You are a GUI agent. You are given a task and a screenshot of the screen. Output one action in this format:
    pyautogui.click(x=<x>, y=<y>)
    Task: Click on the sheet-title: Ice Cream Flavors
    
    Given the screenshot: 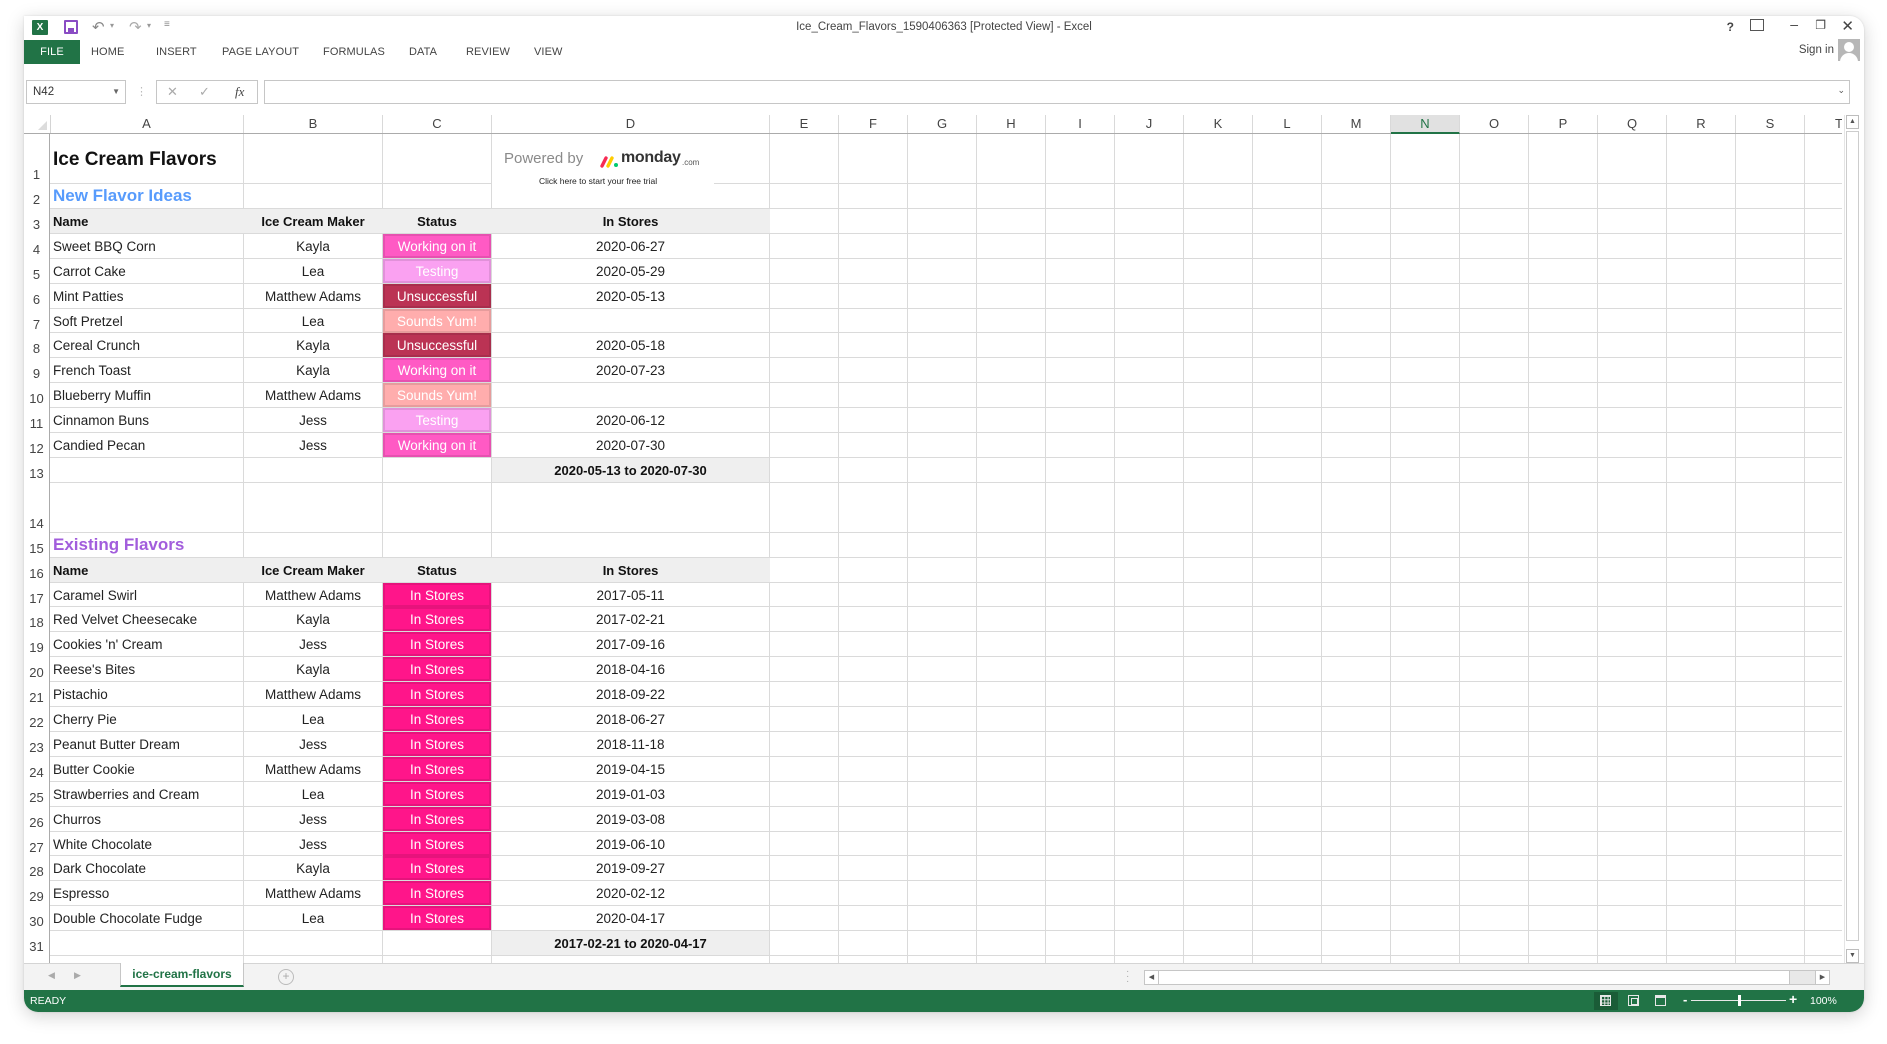 What is the action you would take?
    pyautogui.click(x=146, y=159)
    